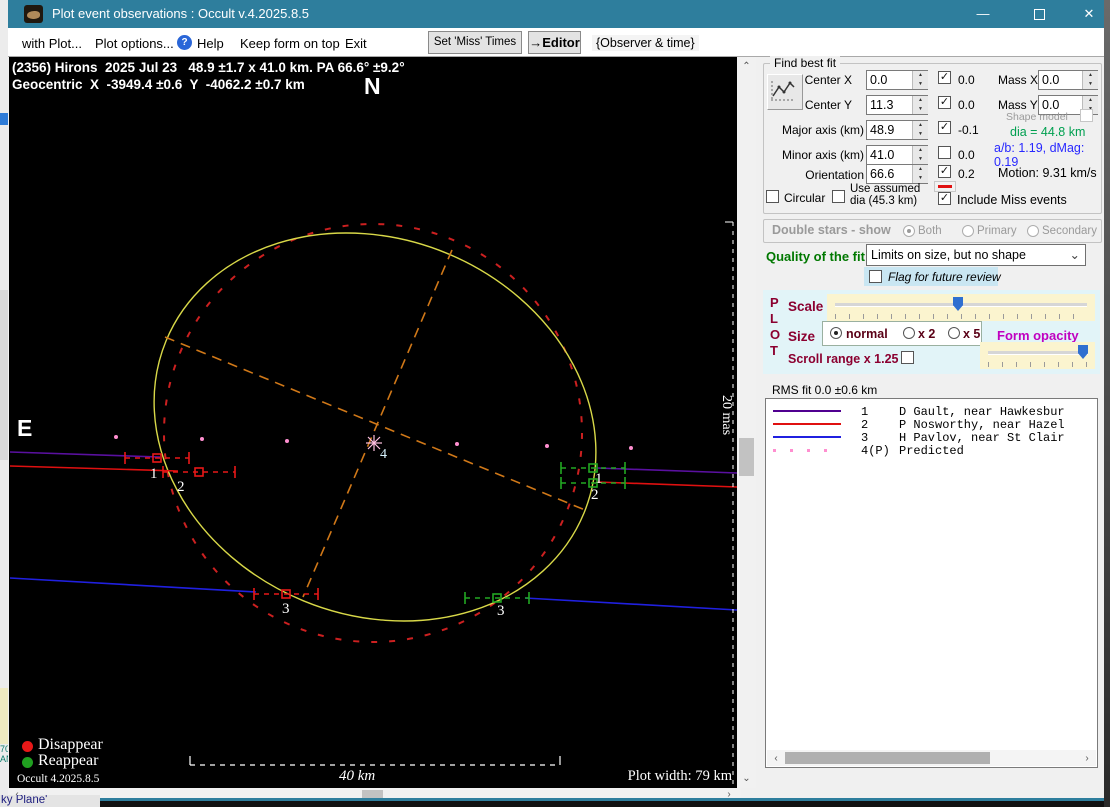 This screenshot has width=1110, height=807. I want to click on scroll-up-arrow: ⌃, so click(746, 66).